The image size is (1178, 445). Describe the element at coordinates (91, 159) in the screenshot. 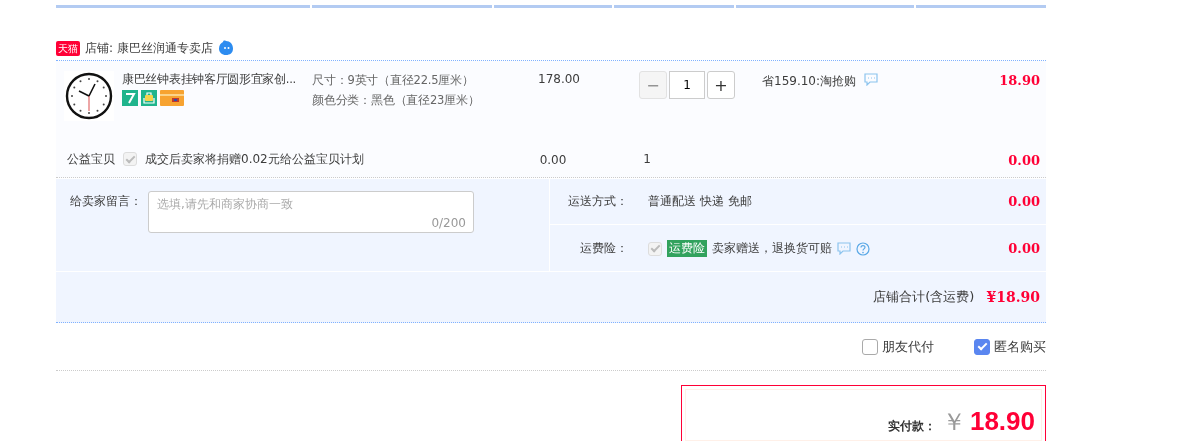

I see `charity-label: 公益宝贝` at that location.